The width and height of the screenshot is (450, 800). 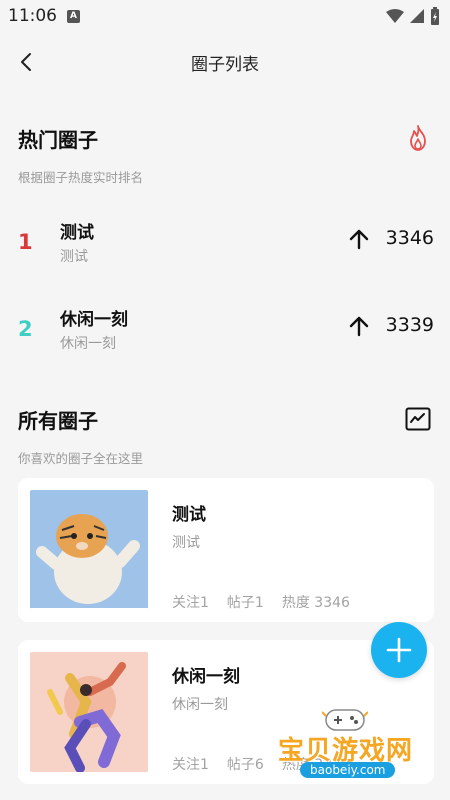 What do you see at coordinates (417, 16) in the screenshot?
I see `signal-icon` at bounding box center [417, 16].